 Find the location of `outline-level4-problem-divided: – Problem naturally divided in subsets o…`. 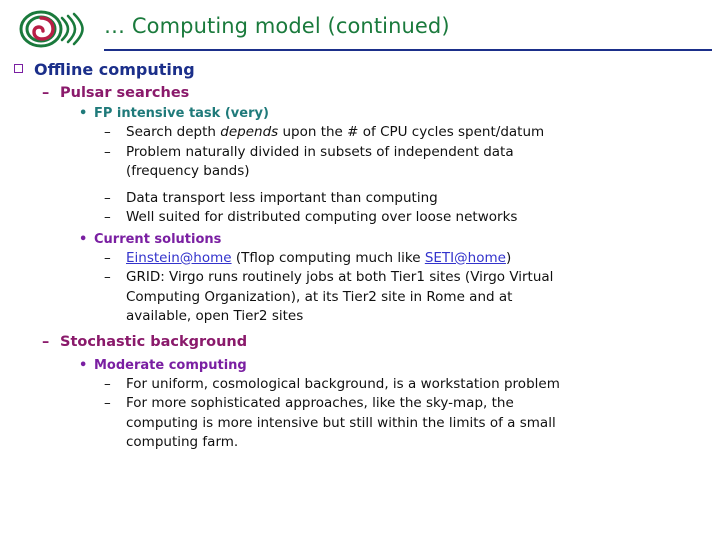

outline-level4-problem-divided: – Problem naturally divided in subsets o… is located at coordinates (405, 162).